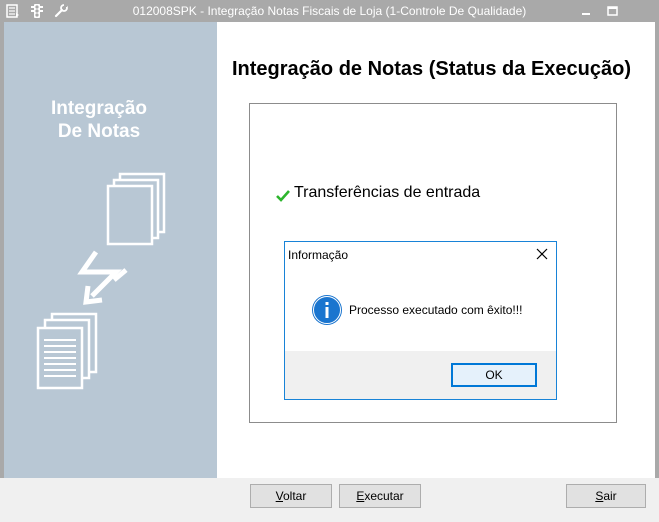 The height and width of the screenshot is (522, 659). I want to click on sair-button: Sair, so click(606, 496).